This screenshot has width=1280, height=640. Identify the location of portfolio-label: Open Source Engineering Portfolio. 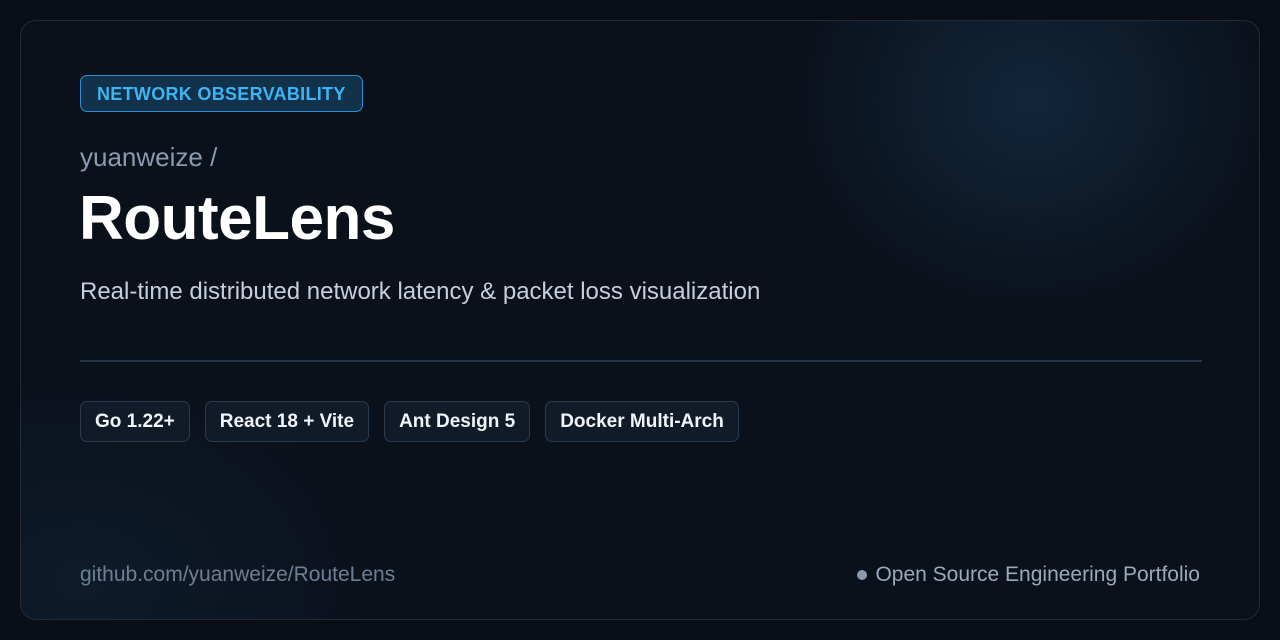
(1028, 575).